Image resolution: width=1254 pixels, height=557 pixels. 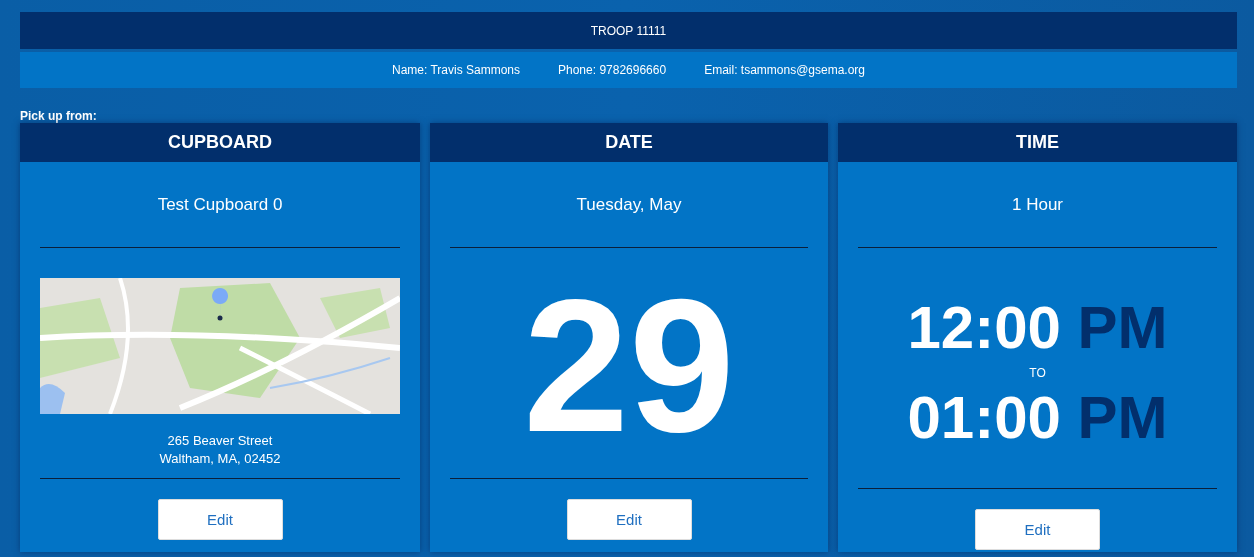 What do you see at coordinates (629, 204) in the screenshot?
I see `card-subtitle: Tuesday, May` at bounding box center [629, 204].